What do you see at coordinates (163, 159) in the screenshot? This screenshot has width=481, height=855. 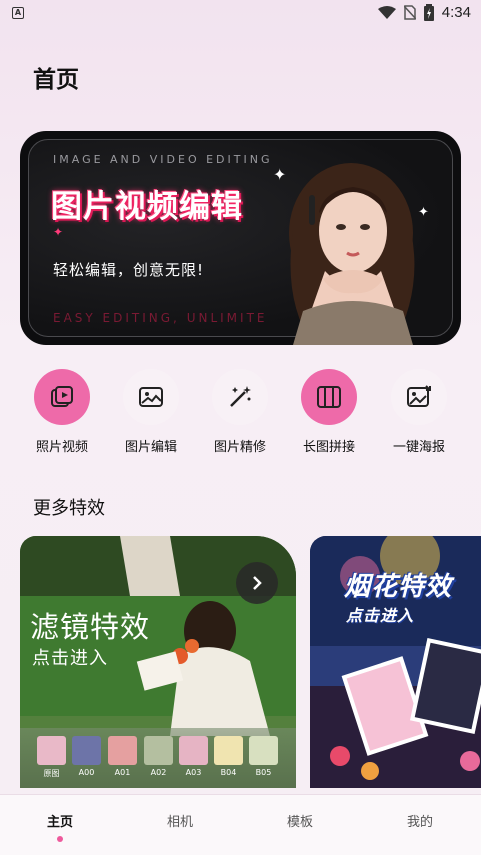 I see `banner-top-text: IMAGE AND VIDEO EDITING` at bounding box center [163, 159].